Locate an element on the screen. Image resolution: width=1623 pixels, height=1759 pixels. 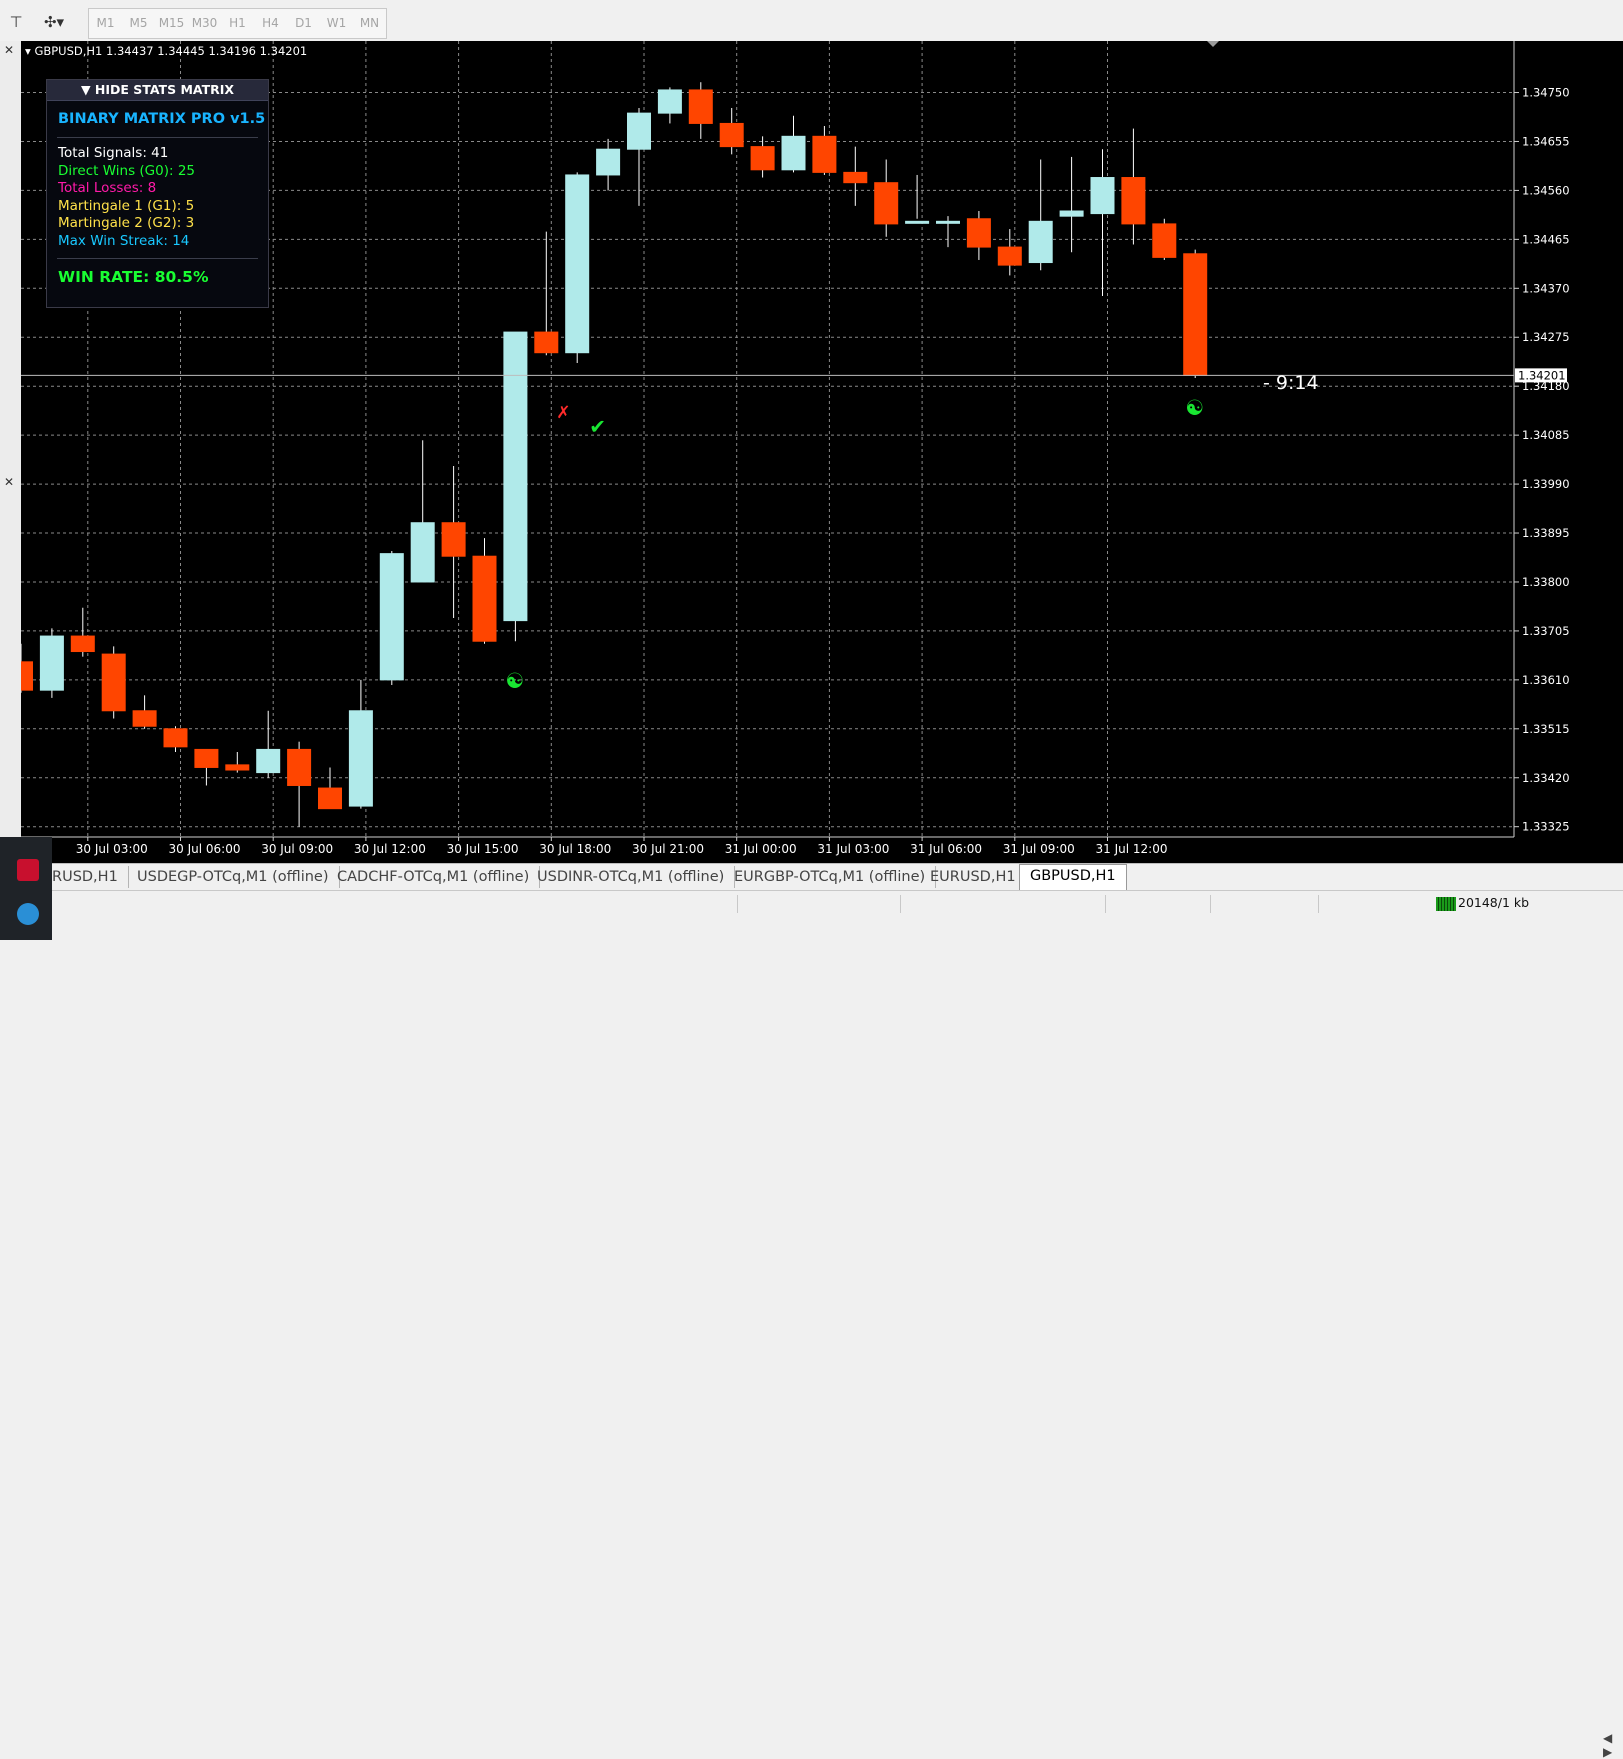
price-tick-label: 1.33895 is located at coordinates (1546, 533).